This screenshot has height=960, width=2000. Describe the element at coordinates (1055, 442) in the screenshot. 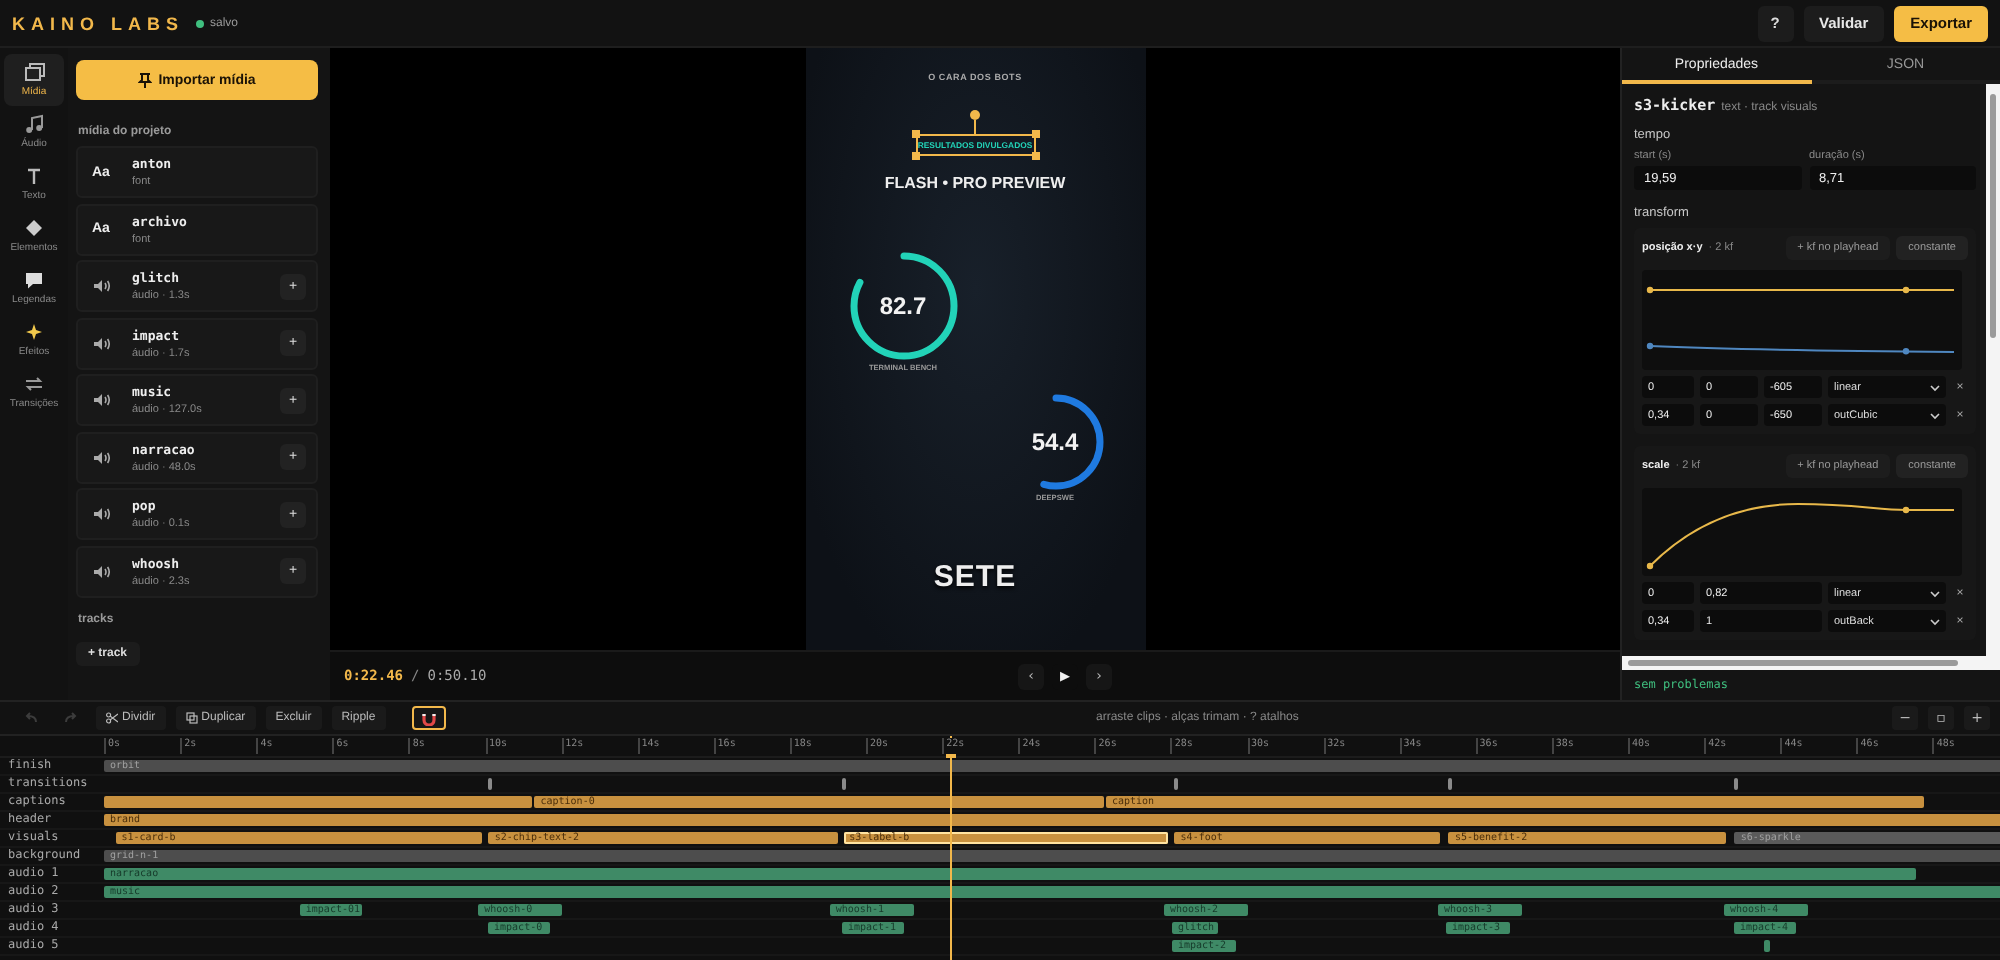

I see `gauge-value: 54.4` at that location.